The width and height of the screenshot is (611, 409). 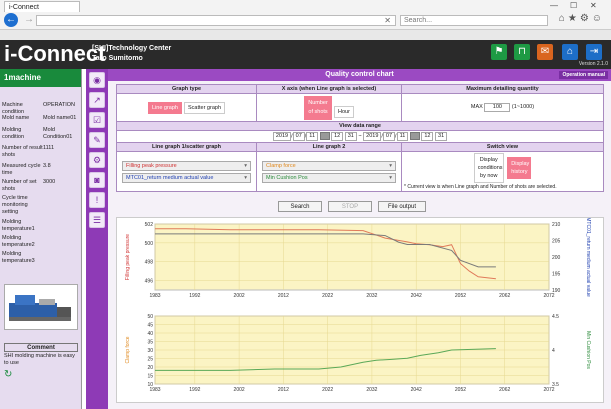 I want to click on graph1-select-1: Filling peak pressure ▾, so click(x=186, y=165).